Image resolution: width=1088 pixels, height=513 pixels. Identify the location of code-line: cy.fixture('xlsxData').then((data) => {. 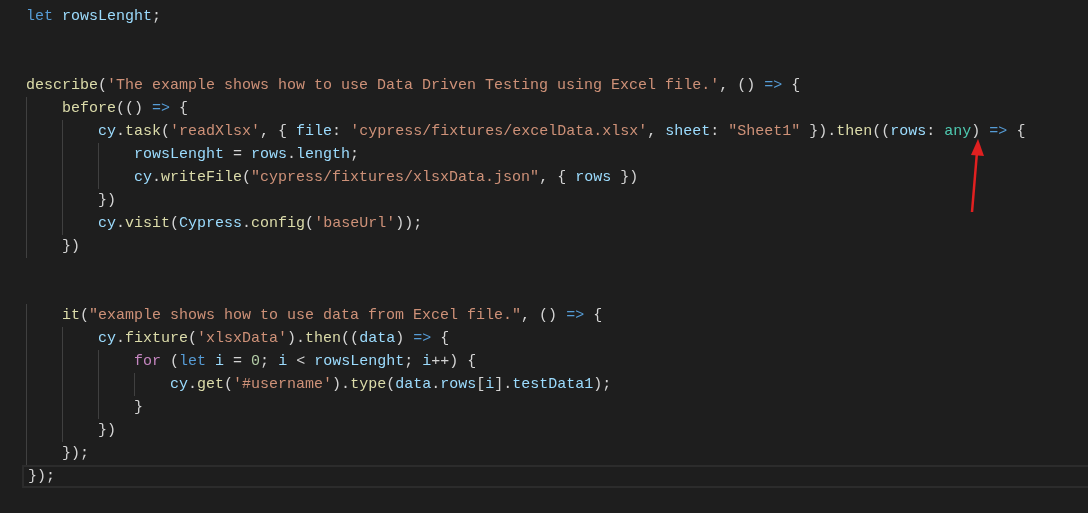
(273, 339).